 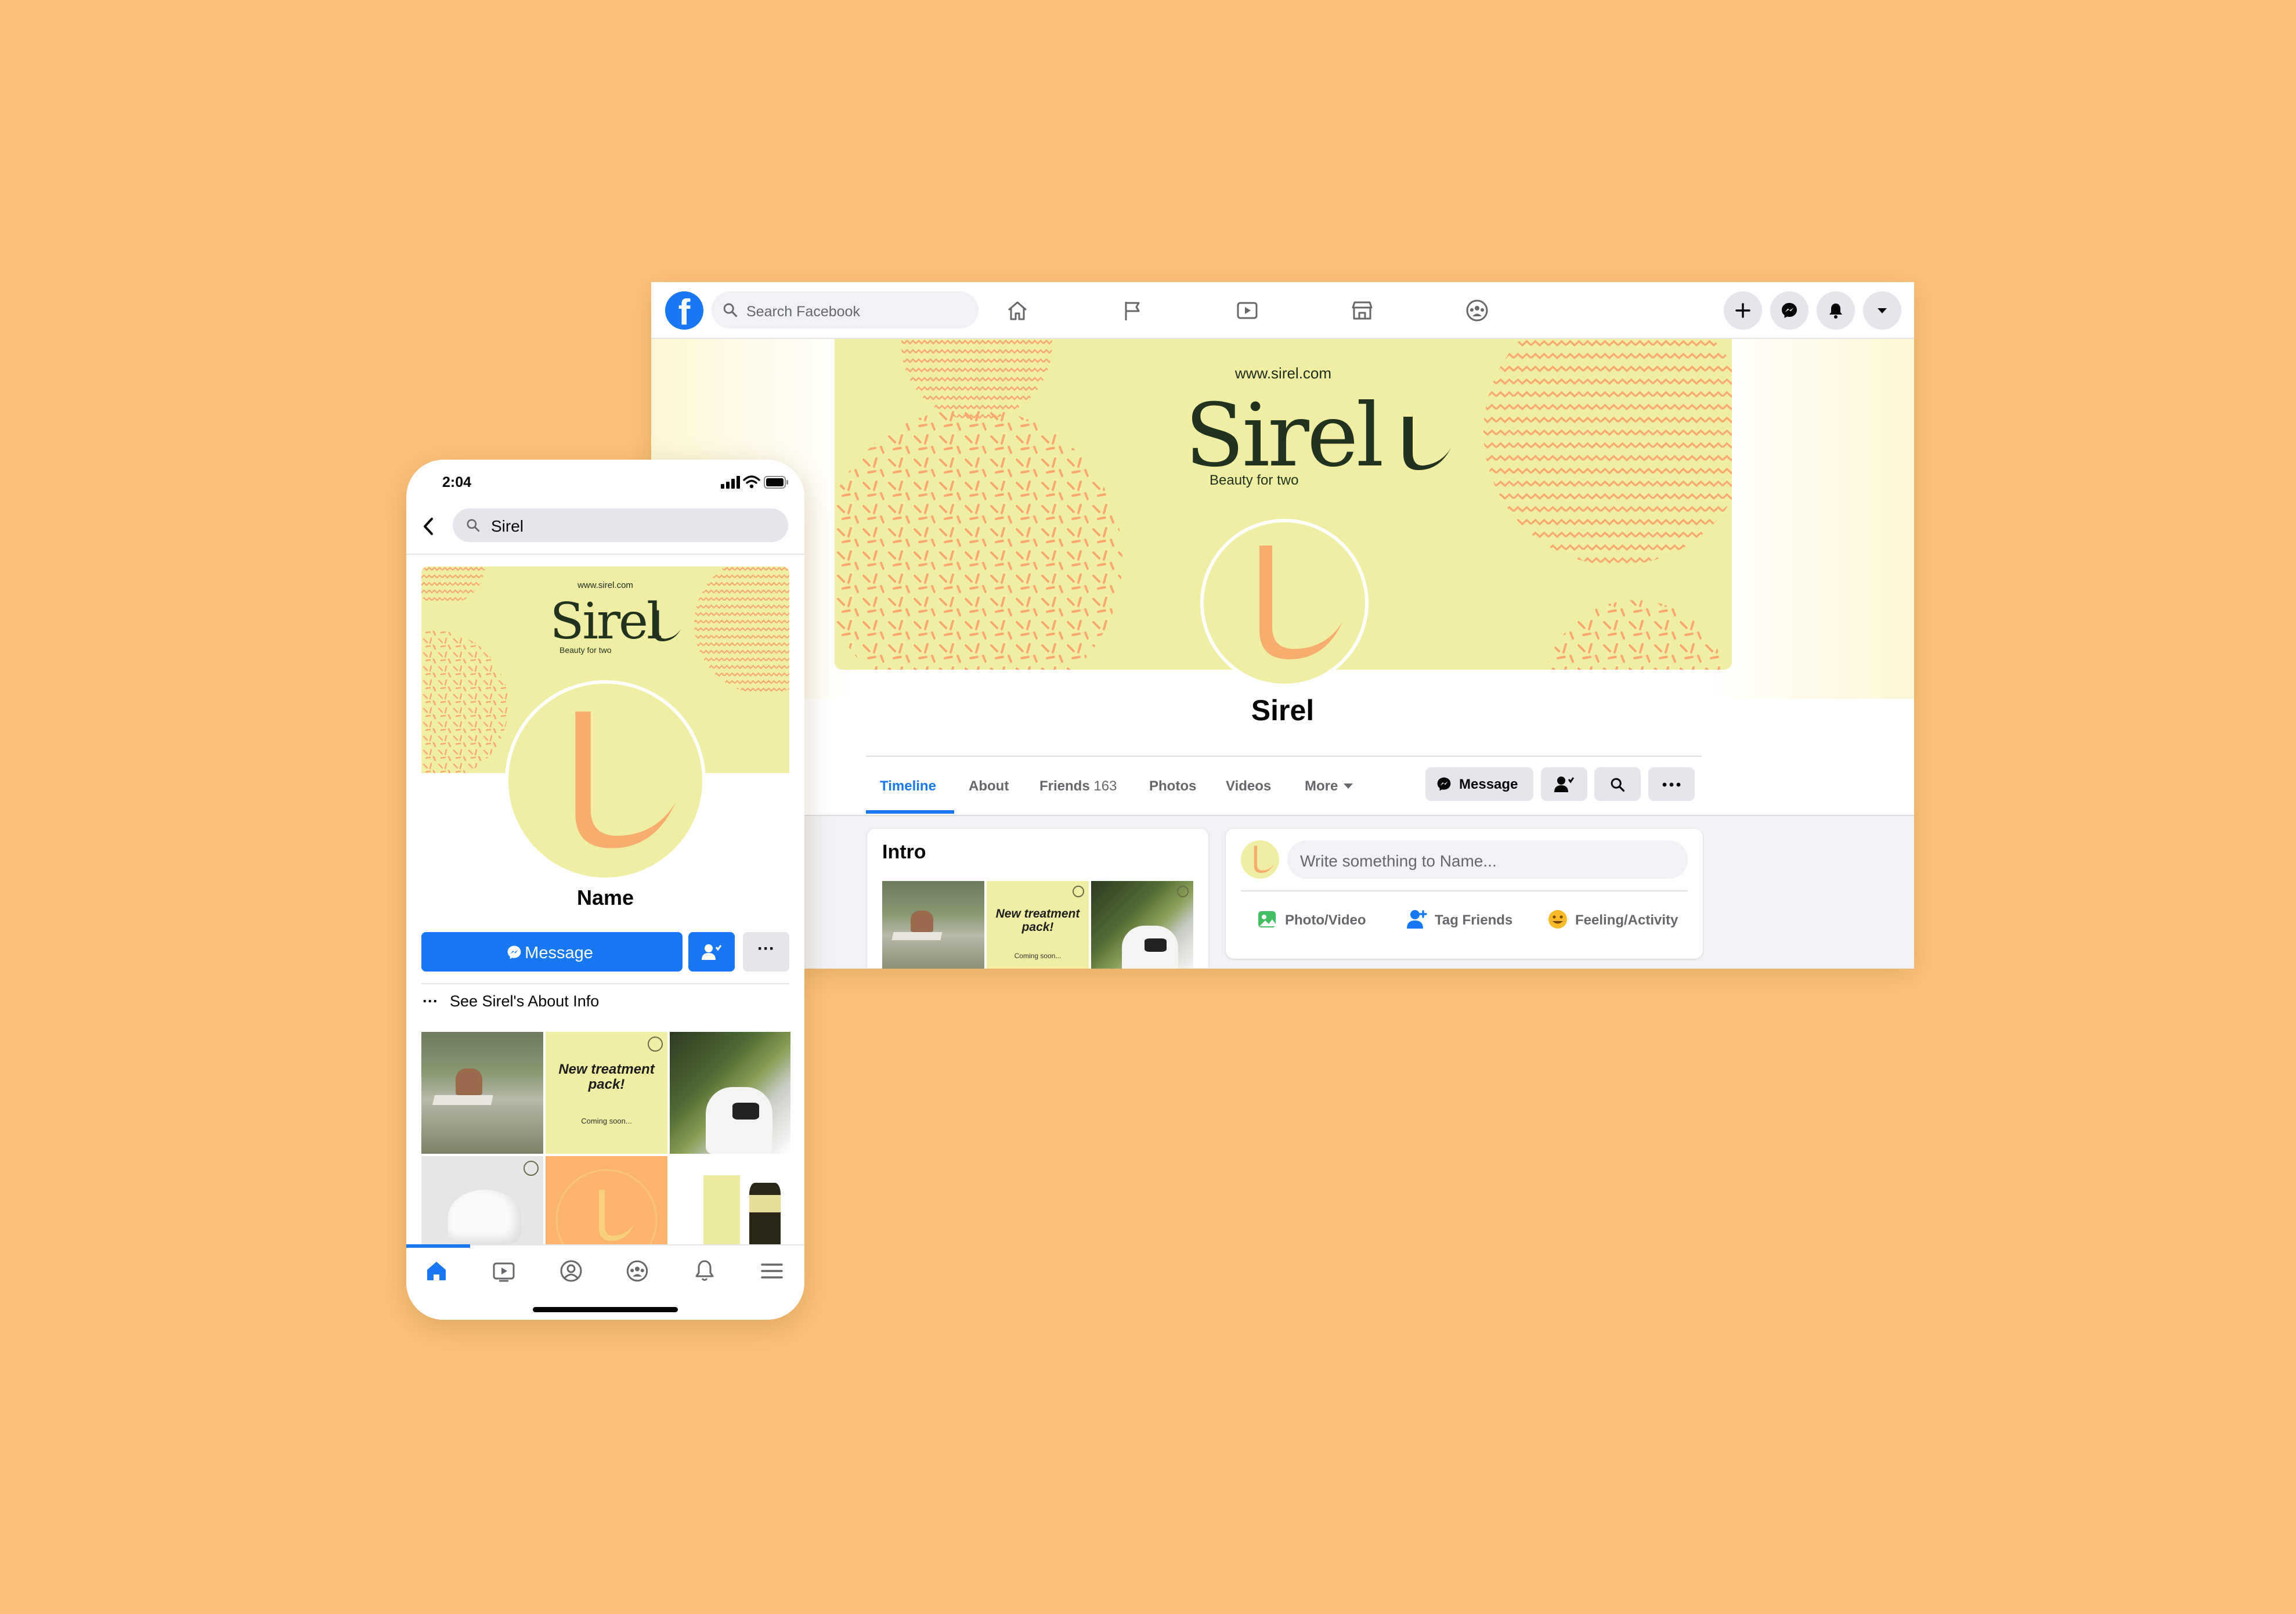 What do you see at coordinates (766, 952) in the screenshot?
I see `more-options-button: ···` at bounding box center [766, 952].